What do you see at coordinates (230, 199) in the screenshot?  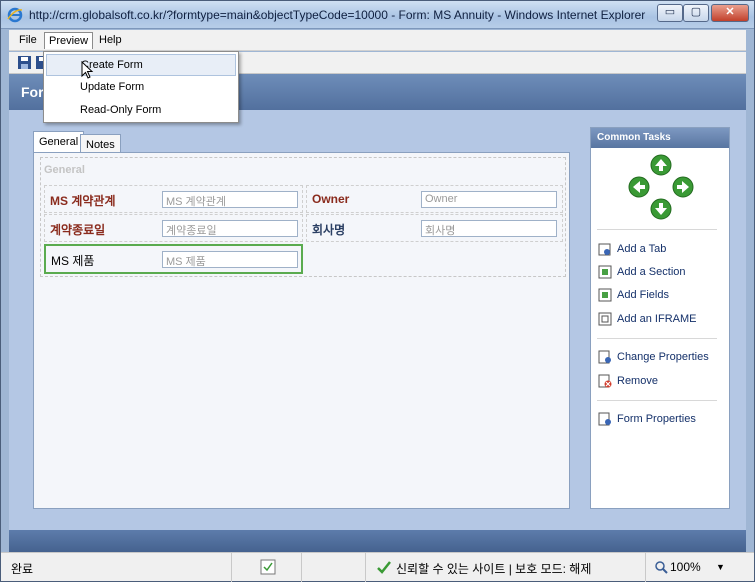 I see `ms-contract-input: MS 계약관계` at bounding box center [230, 199].